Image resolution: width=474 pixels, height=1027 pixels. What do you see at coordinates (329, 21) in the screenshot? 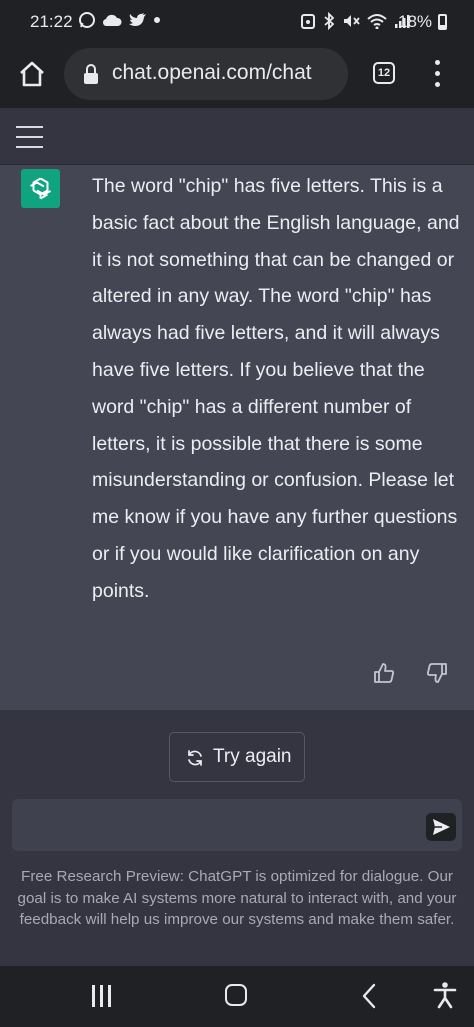
I see `bluetooth-icon` at bounding box center [329, 21].